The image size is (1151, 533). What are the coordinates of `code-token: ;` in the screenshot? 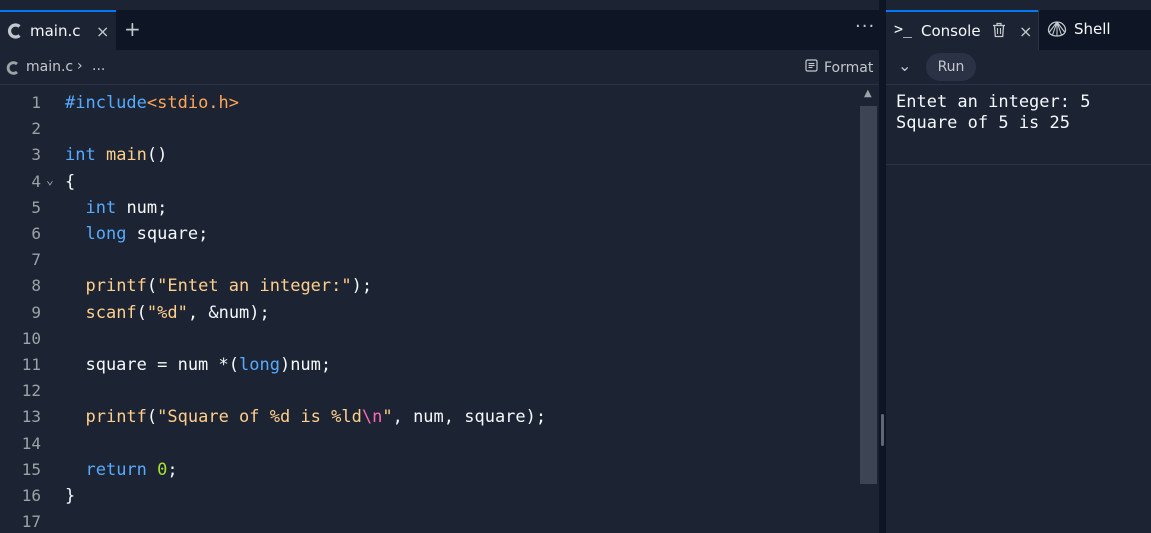 It's located at (172, 469).